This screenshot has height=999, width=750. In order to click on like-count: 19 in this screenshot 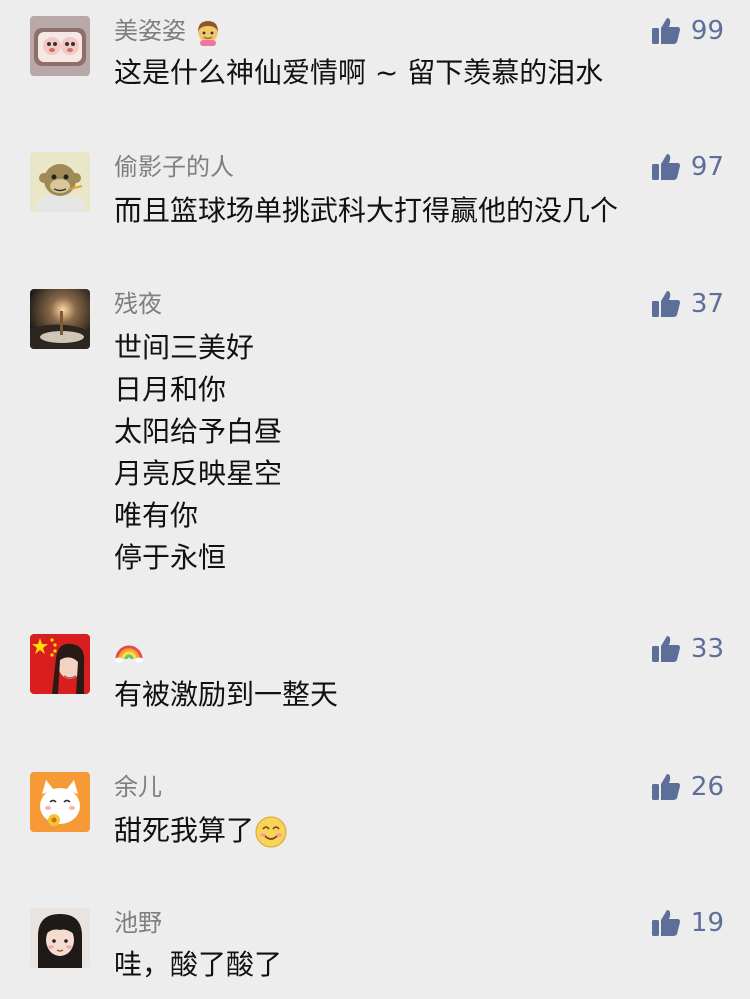, I will do `click(707, 923)`.